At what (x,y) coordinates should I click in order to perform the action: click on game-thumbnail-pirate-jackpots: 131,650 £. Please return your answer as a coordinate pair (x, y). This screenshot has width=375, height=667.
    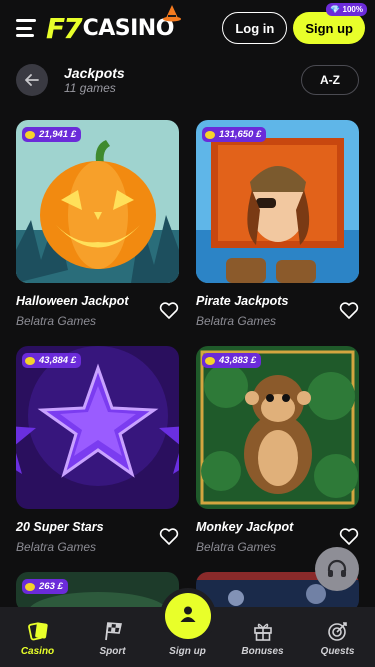
    Looking at the image, I should click on (277, 201).